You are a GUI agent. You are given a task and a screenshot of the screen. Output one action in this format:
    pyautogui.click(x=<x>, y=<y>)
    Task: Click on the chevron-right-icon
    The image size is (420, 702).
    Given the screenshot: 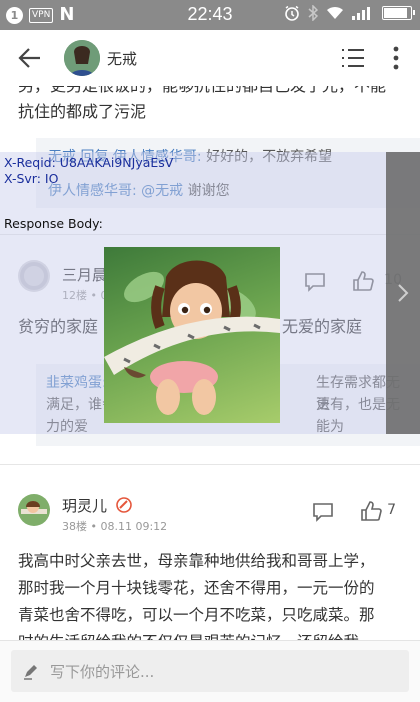 What is the action you would take?
    pyautogui.click(x=403, y=293)
    